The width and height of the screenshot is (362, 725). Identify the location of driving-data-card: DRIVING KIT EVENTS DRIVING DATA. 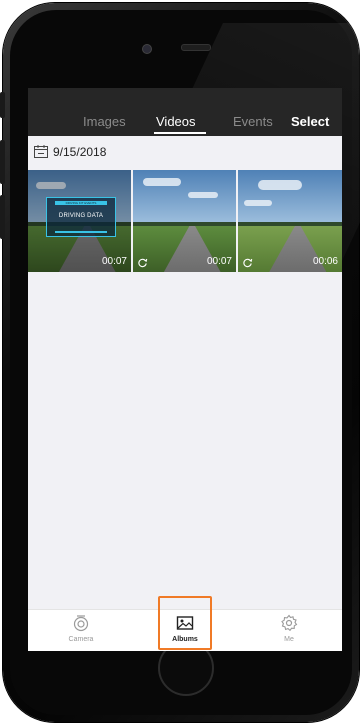
(81, 217).